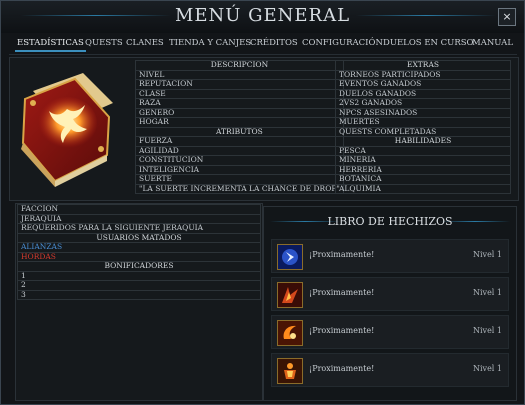 This screenshot has width=525, height=405. I want to click on tab-quests: QUESTS, so click(104, 43).